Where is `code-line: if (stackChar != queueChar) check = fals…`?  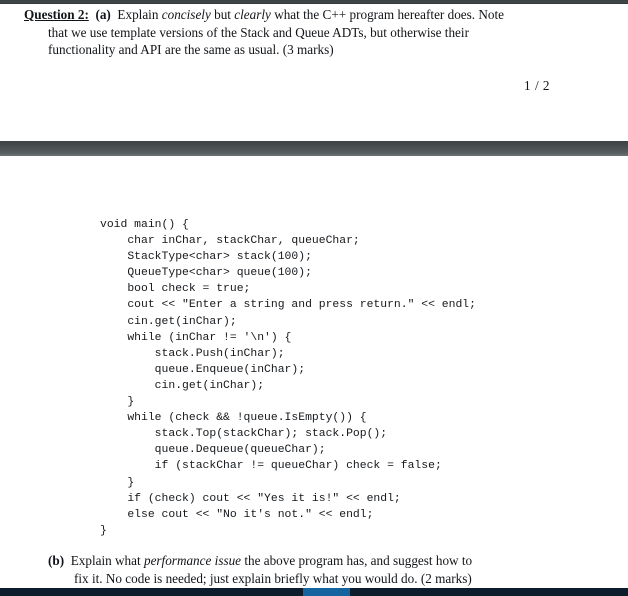 code-line: if (stackChar != queueChar) check = fals… is located at coordinates (271, 466).